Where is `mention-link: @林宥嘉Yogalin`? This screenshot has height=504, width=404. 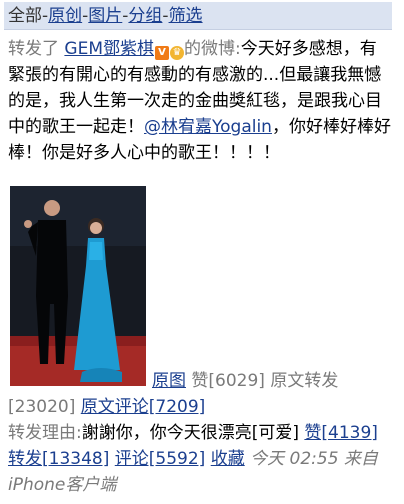
mention-link: @林宥嘉Yogalin is located at coordinates (208, 127).